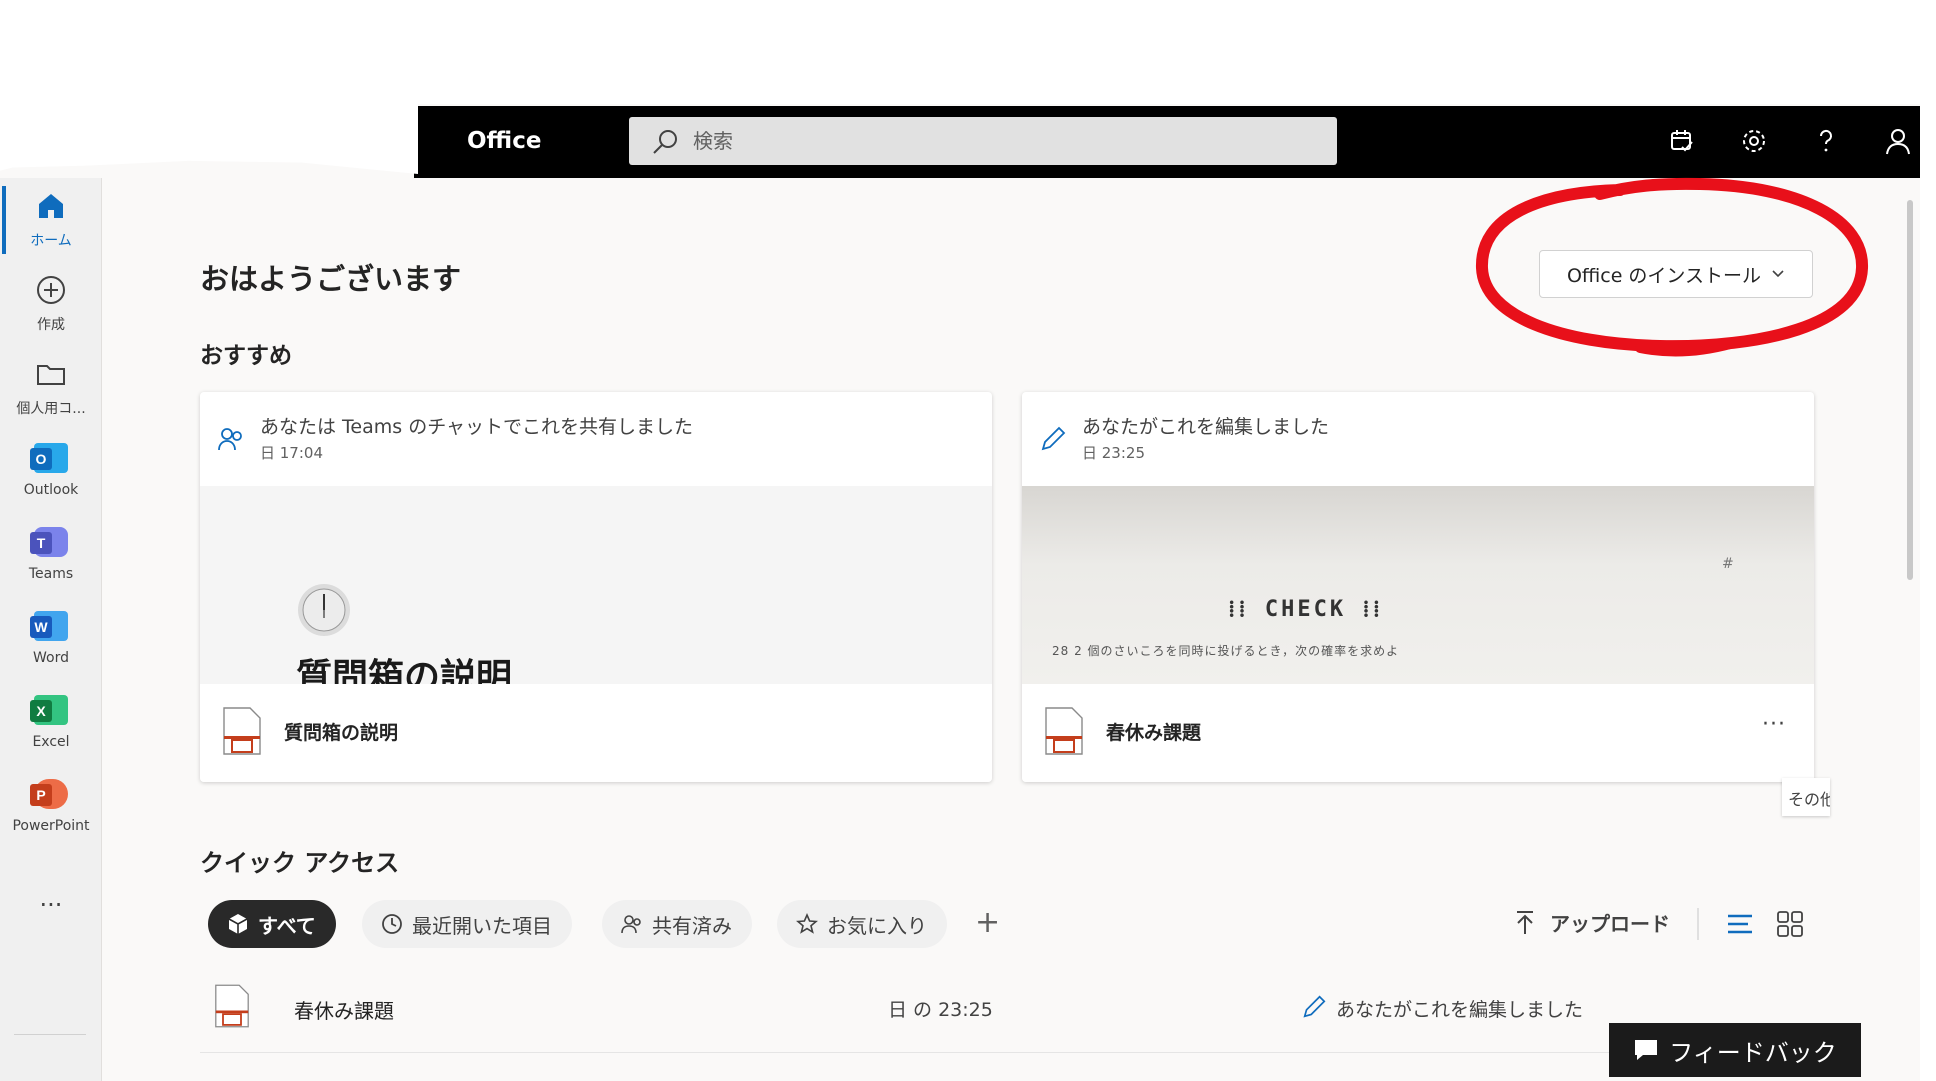  What do you see at coordinates (1740, 924) in the screenshot?
I see `list-view-icon` at bounding box center [1740, 924].